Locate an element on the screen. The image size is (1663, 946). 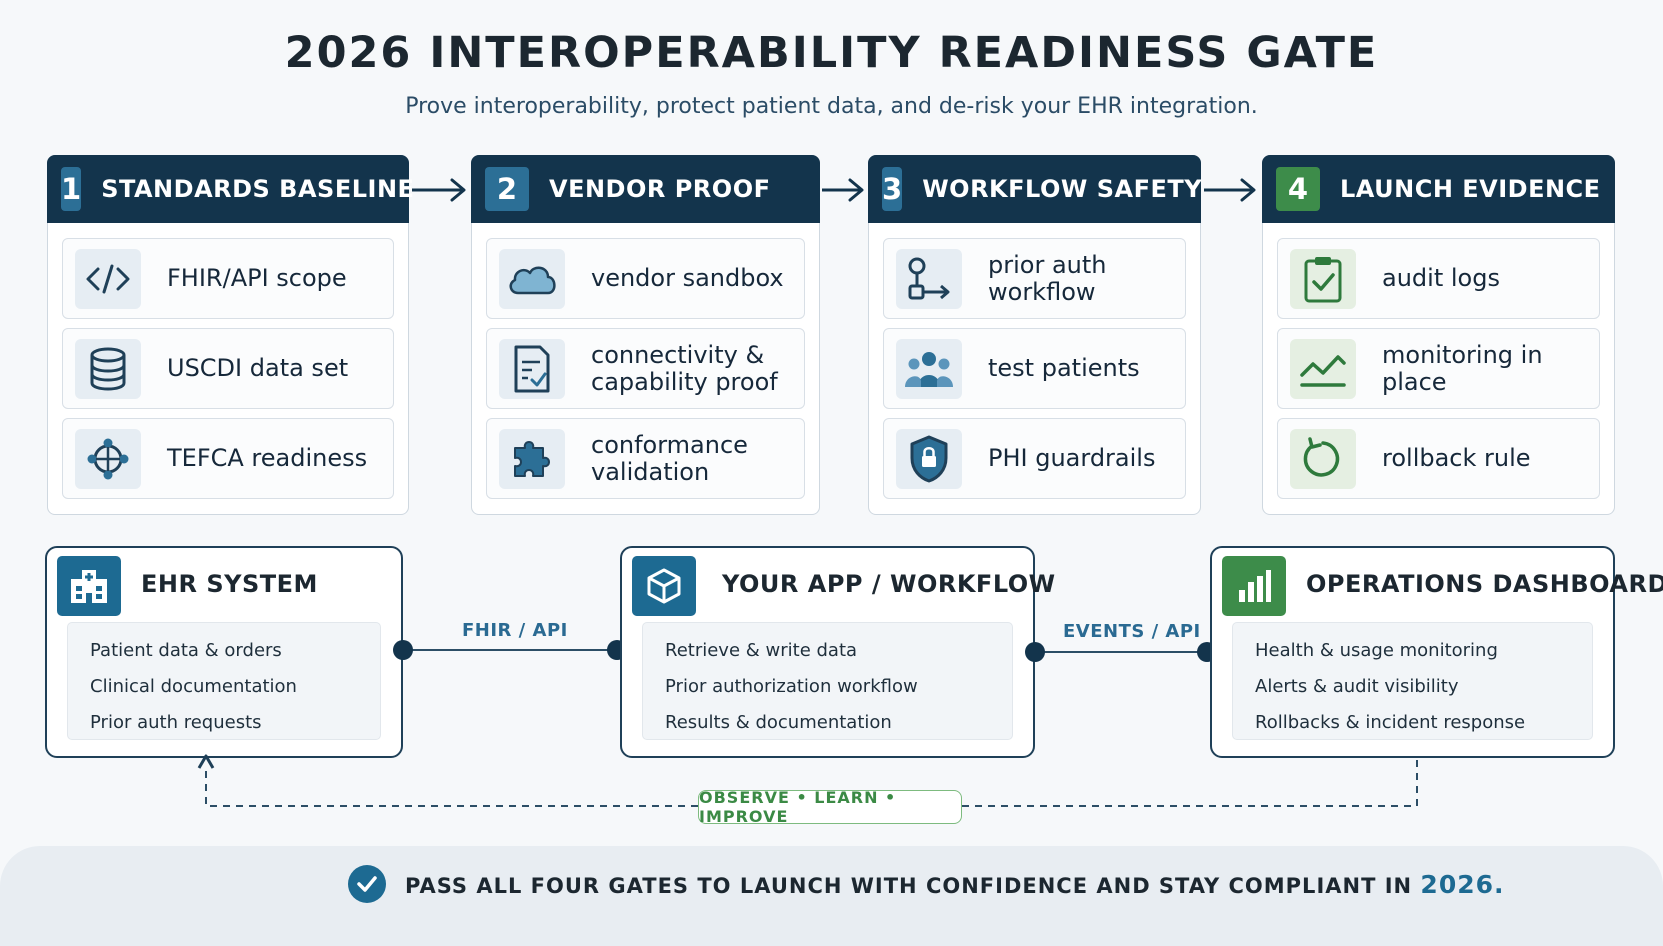
hospital-icon is located at coordinates (89, 586).